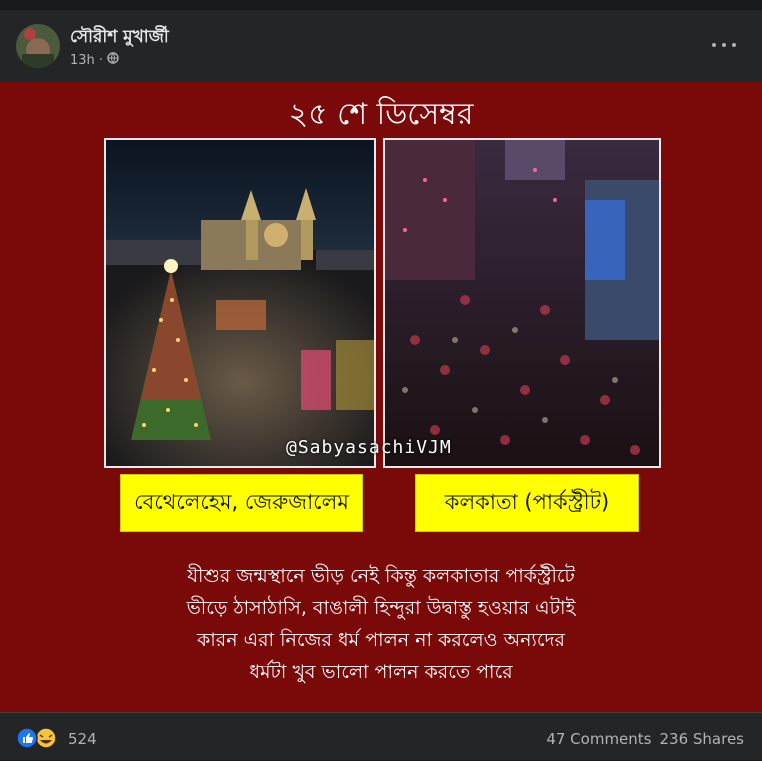 The image size is (762, 761). I want to click on post-meta: 13h ·, so click(94, 60).